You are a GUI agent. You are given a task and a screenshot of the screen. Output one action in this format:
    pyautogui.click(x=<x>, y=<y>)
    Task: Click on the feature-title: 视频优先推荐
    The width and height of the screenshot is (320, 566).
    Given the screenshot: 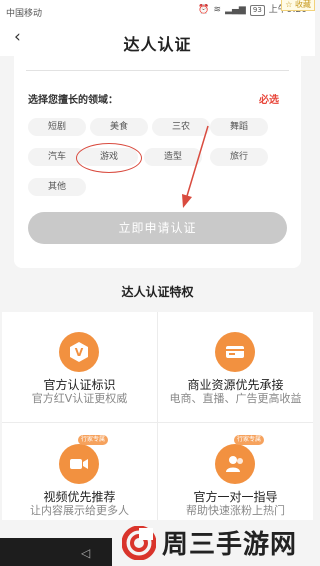 What is the action you would take?
    pyautogui.click(x=79, y=497)
    